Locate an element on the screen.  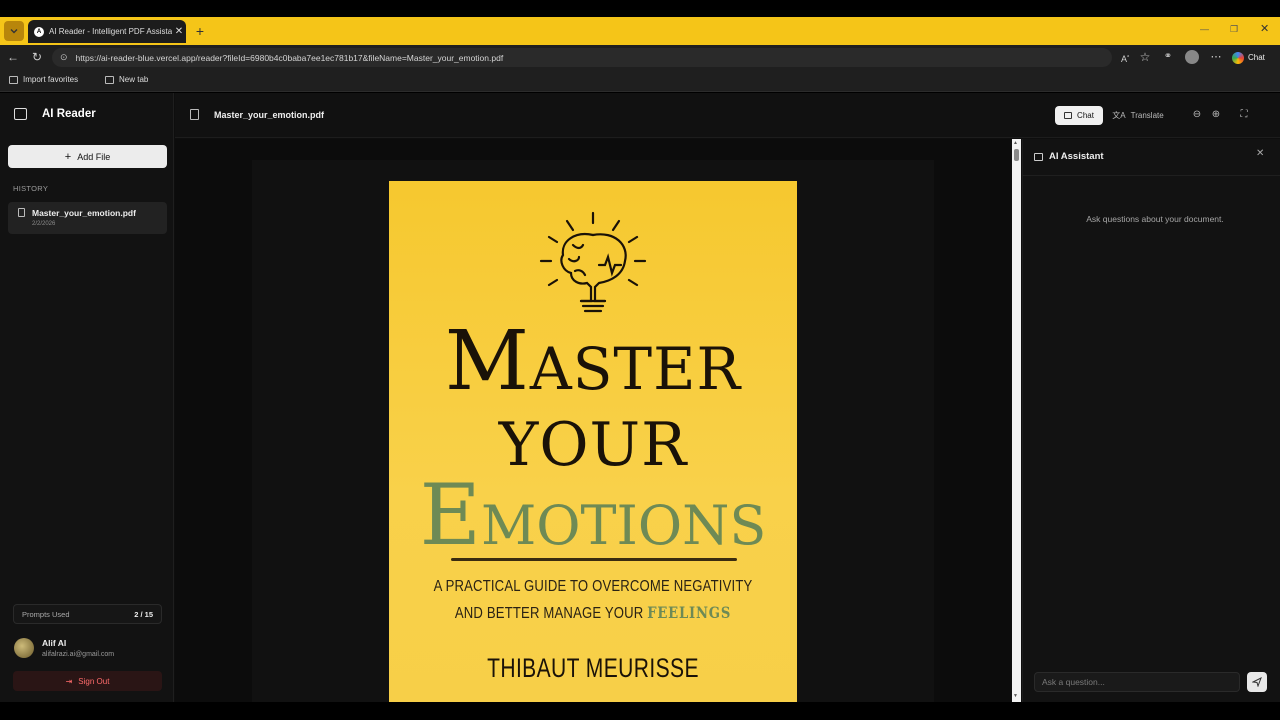
restore-window-icon: ❐ is located at coordinates (1234, 29).